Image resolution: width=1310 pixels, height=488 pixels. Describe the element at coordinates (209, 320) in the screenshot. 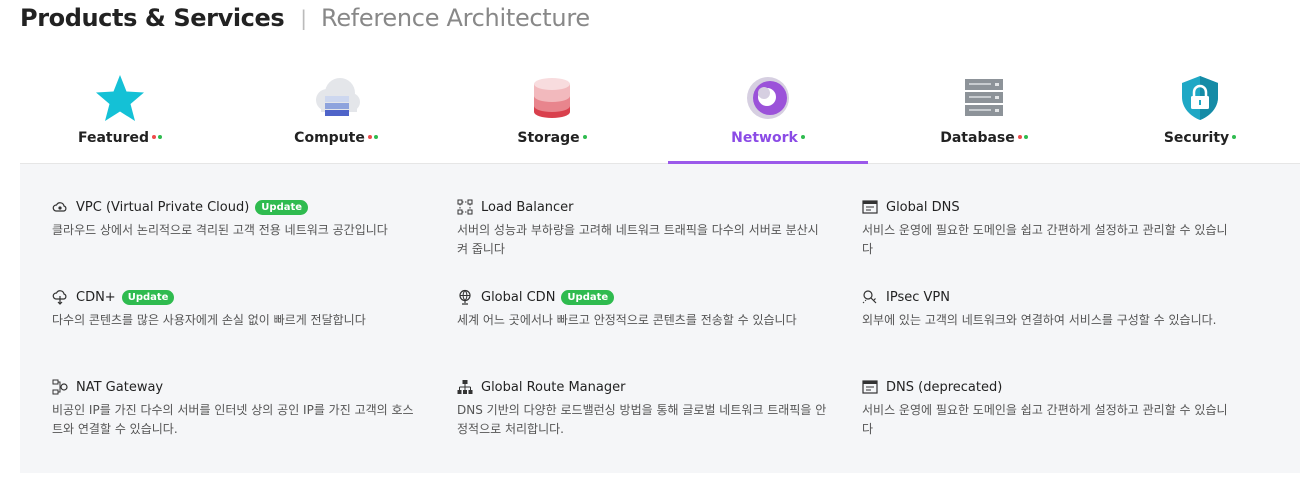

I see `product-description: 다수의 콘텐츠를 많은 사용자에게 손실 없이 빠르게 전달합니다` at that location.